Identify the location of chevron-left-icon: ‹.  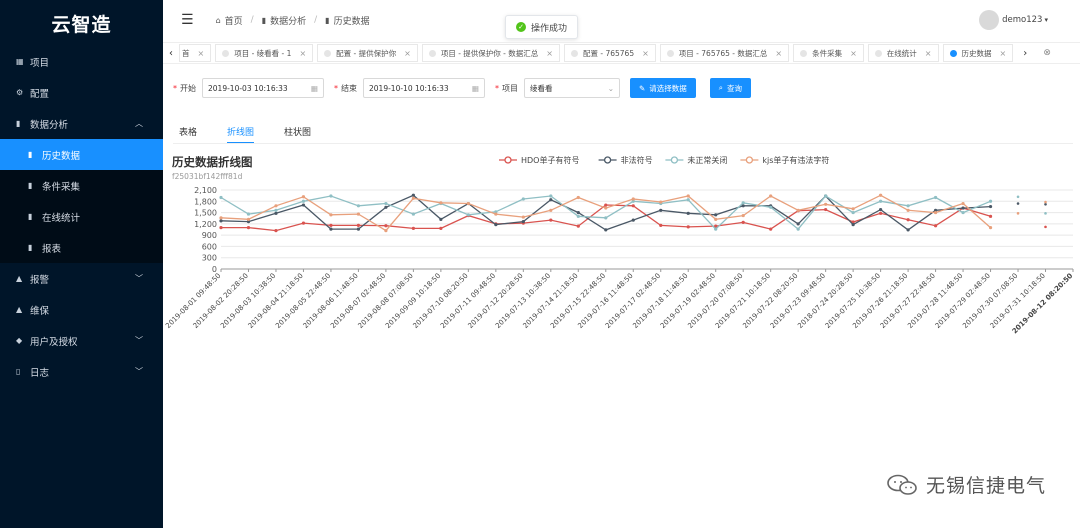
(171, 53).